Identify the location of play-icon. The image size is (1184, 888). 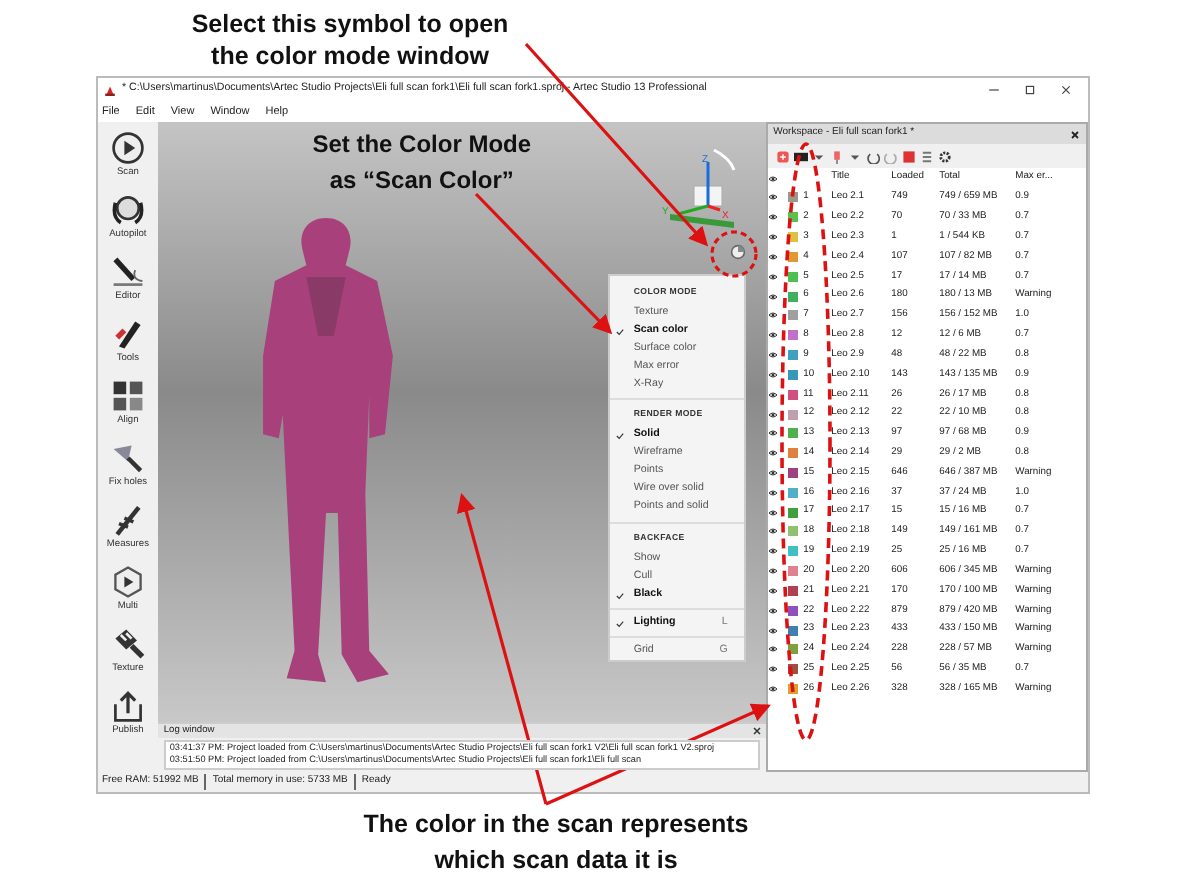
(127, 148).